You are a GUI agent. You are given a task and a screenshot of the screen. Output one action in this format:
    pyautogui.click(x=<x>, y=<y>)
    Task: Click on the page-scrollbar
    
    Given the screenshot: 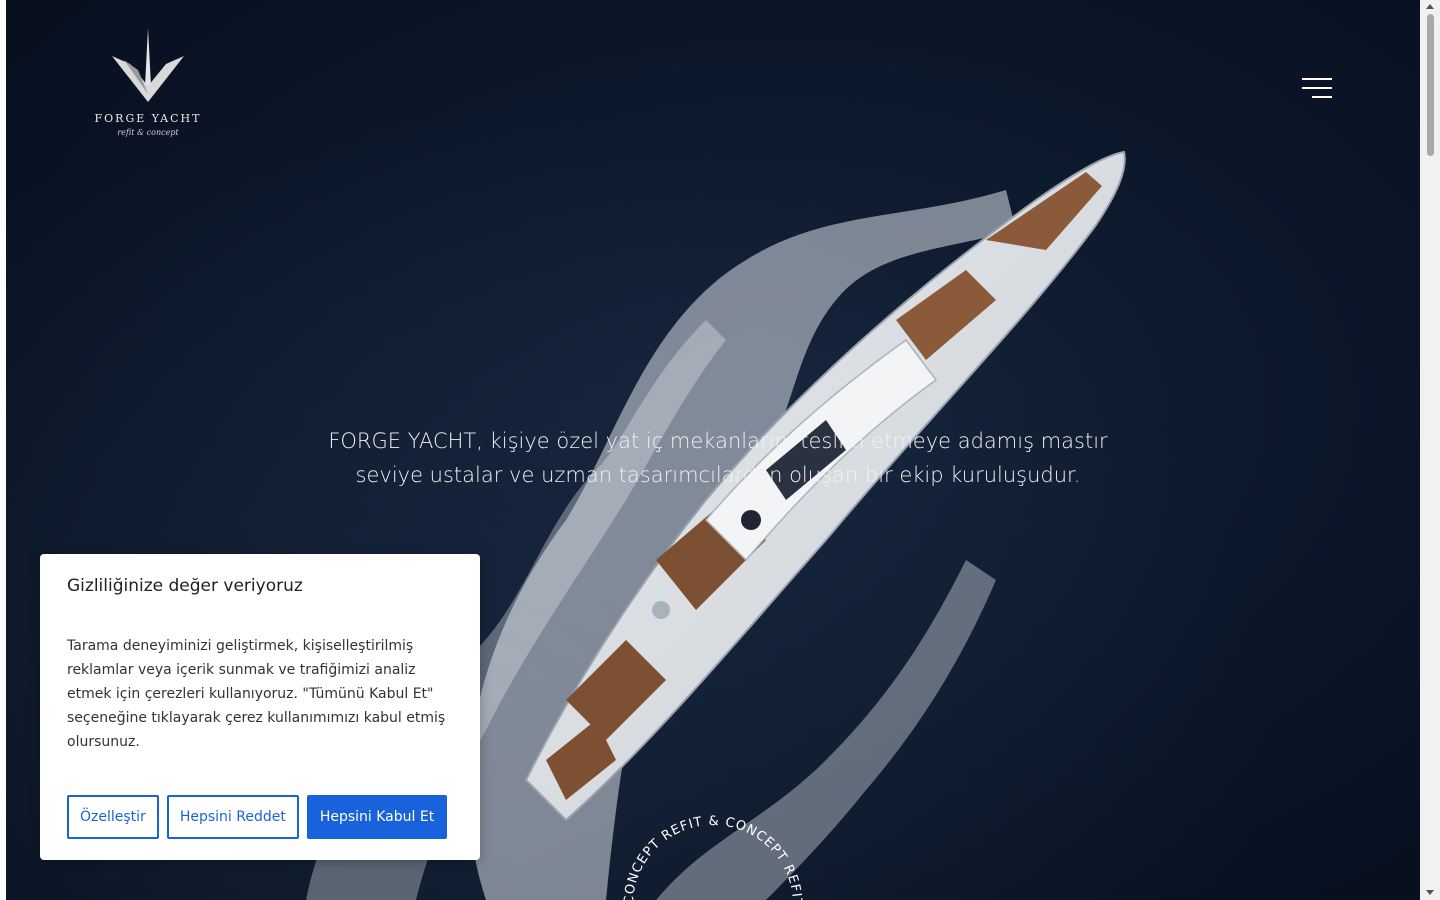 What is the action you would take?
    pyautogui.click(x=1430, y=450)
    